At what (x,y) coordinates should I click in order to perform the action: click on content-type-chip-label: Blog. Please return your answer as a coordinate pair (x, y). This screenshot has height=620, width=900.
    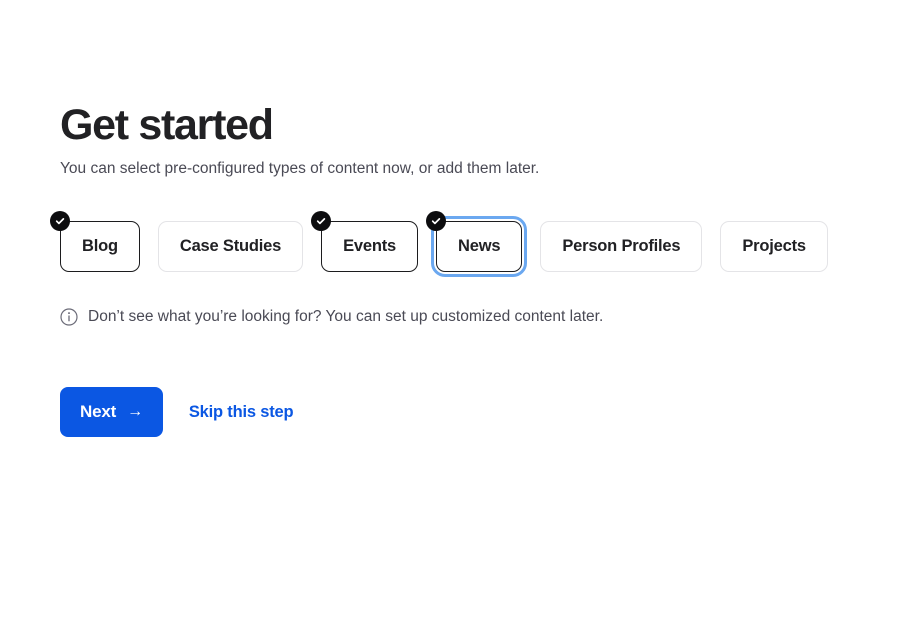
    Looking at the image, I should click on (100, 246).